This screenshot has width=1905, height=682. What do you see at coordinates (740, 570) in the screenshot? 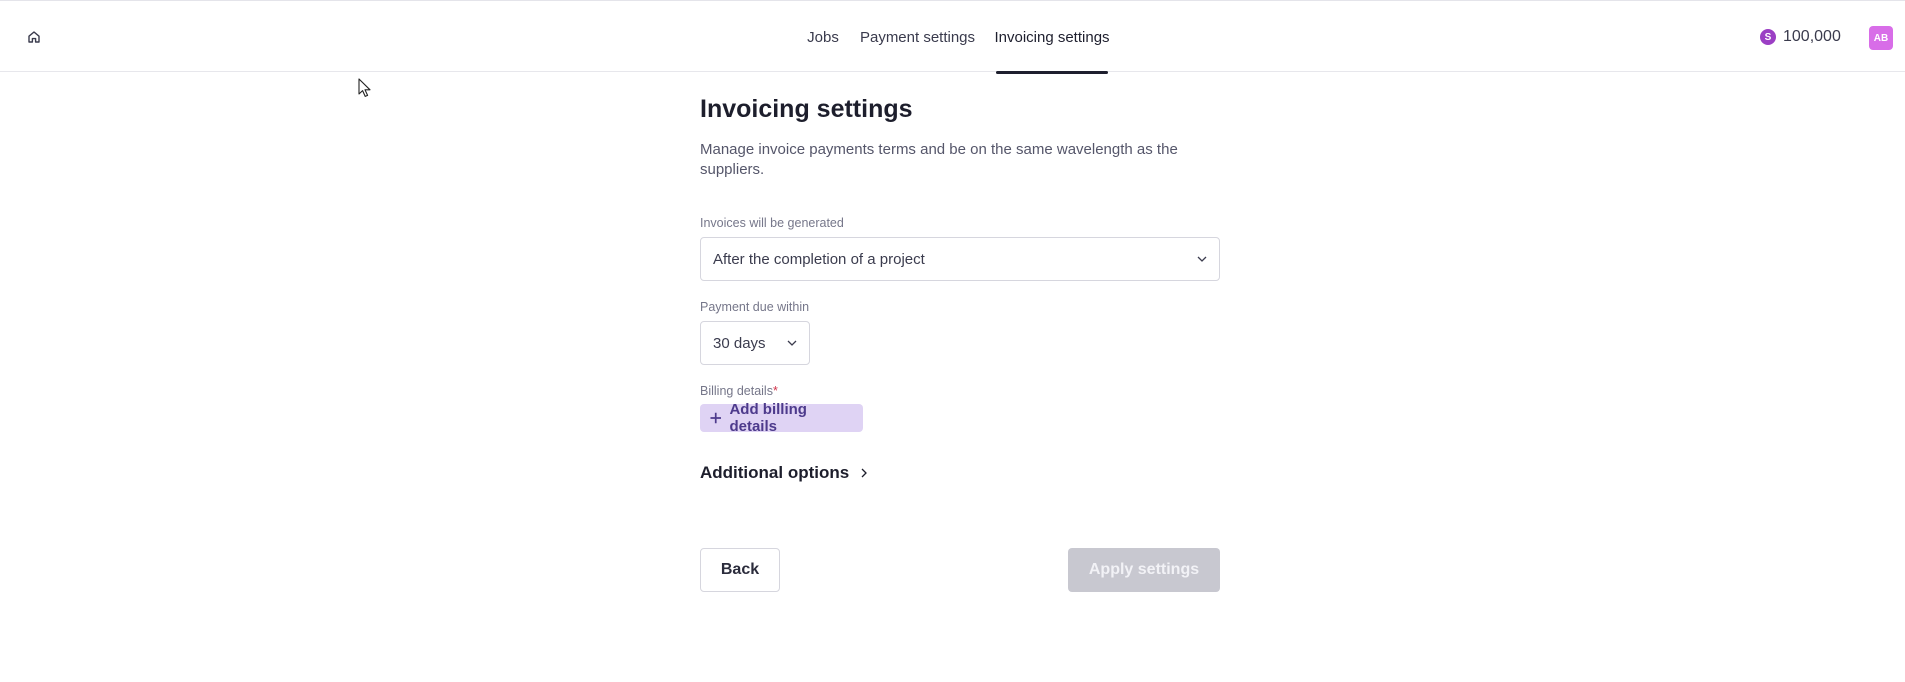
I see `back-button: Back` at bounding box center [740, 570].